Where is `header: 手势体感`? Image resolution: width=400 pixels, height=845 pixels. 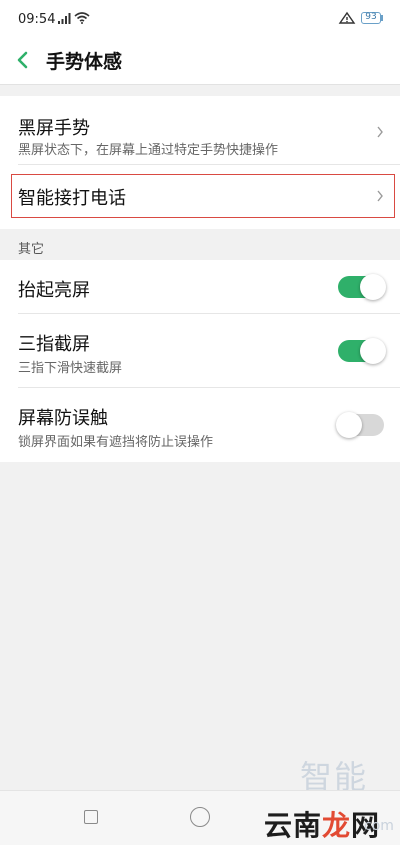 header: 手势体感 is located at coordinates (200, 62).